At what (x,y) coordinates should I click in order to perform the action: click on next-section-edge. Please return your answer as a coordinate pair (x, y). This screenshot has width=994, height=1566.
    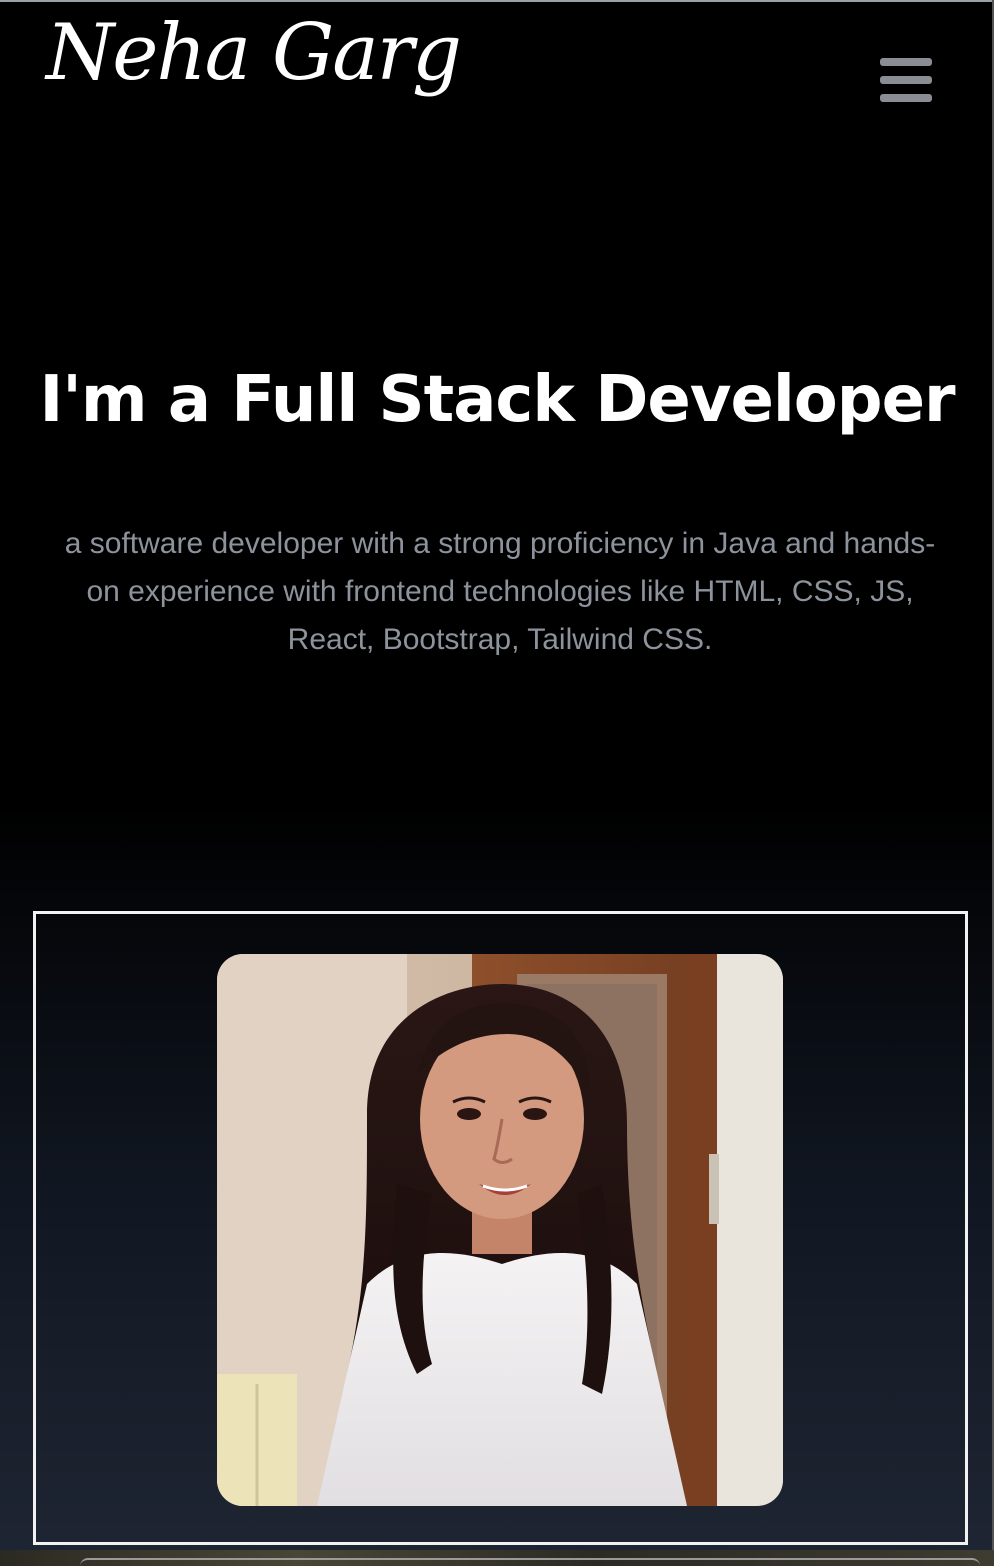
    Looking at the image, I should click on (530, 1562).